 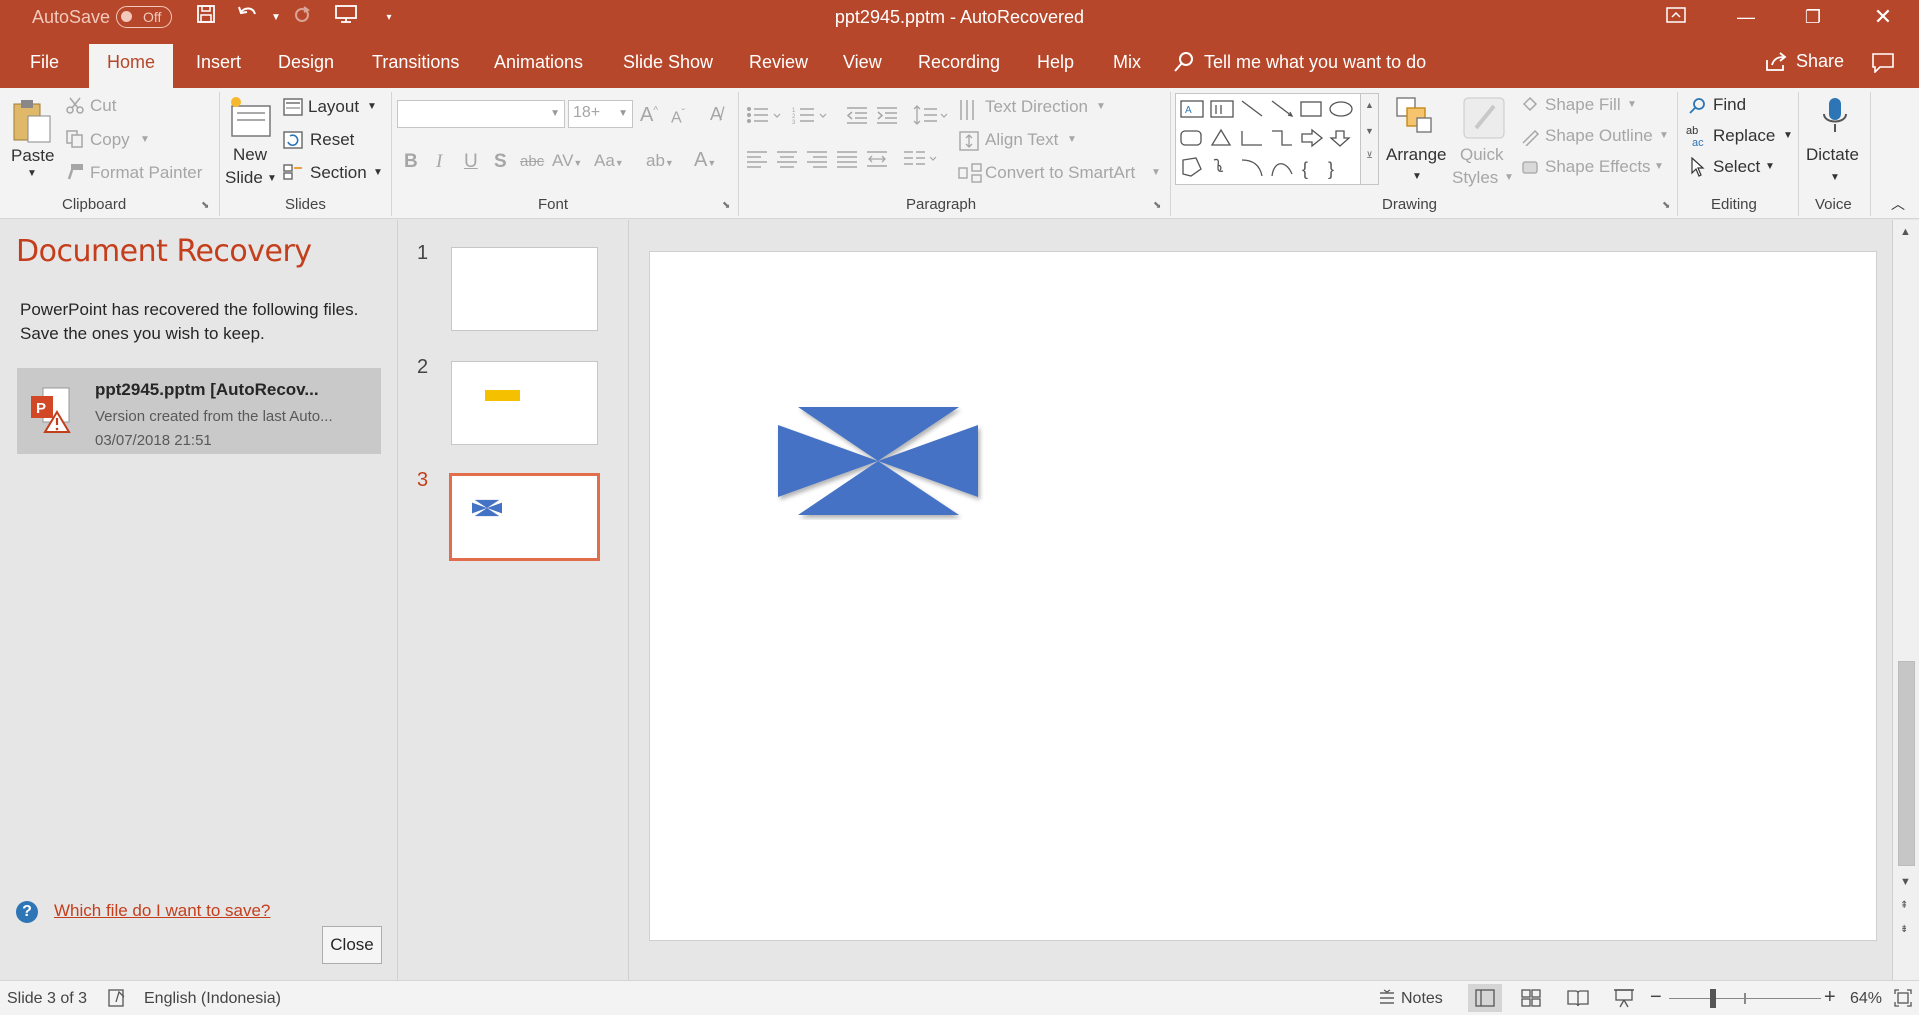 What do you see at coordinates (887, 117) in the screenshot?
I see `increase-indent-icon` at bounding box center [887, 117].